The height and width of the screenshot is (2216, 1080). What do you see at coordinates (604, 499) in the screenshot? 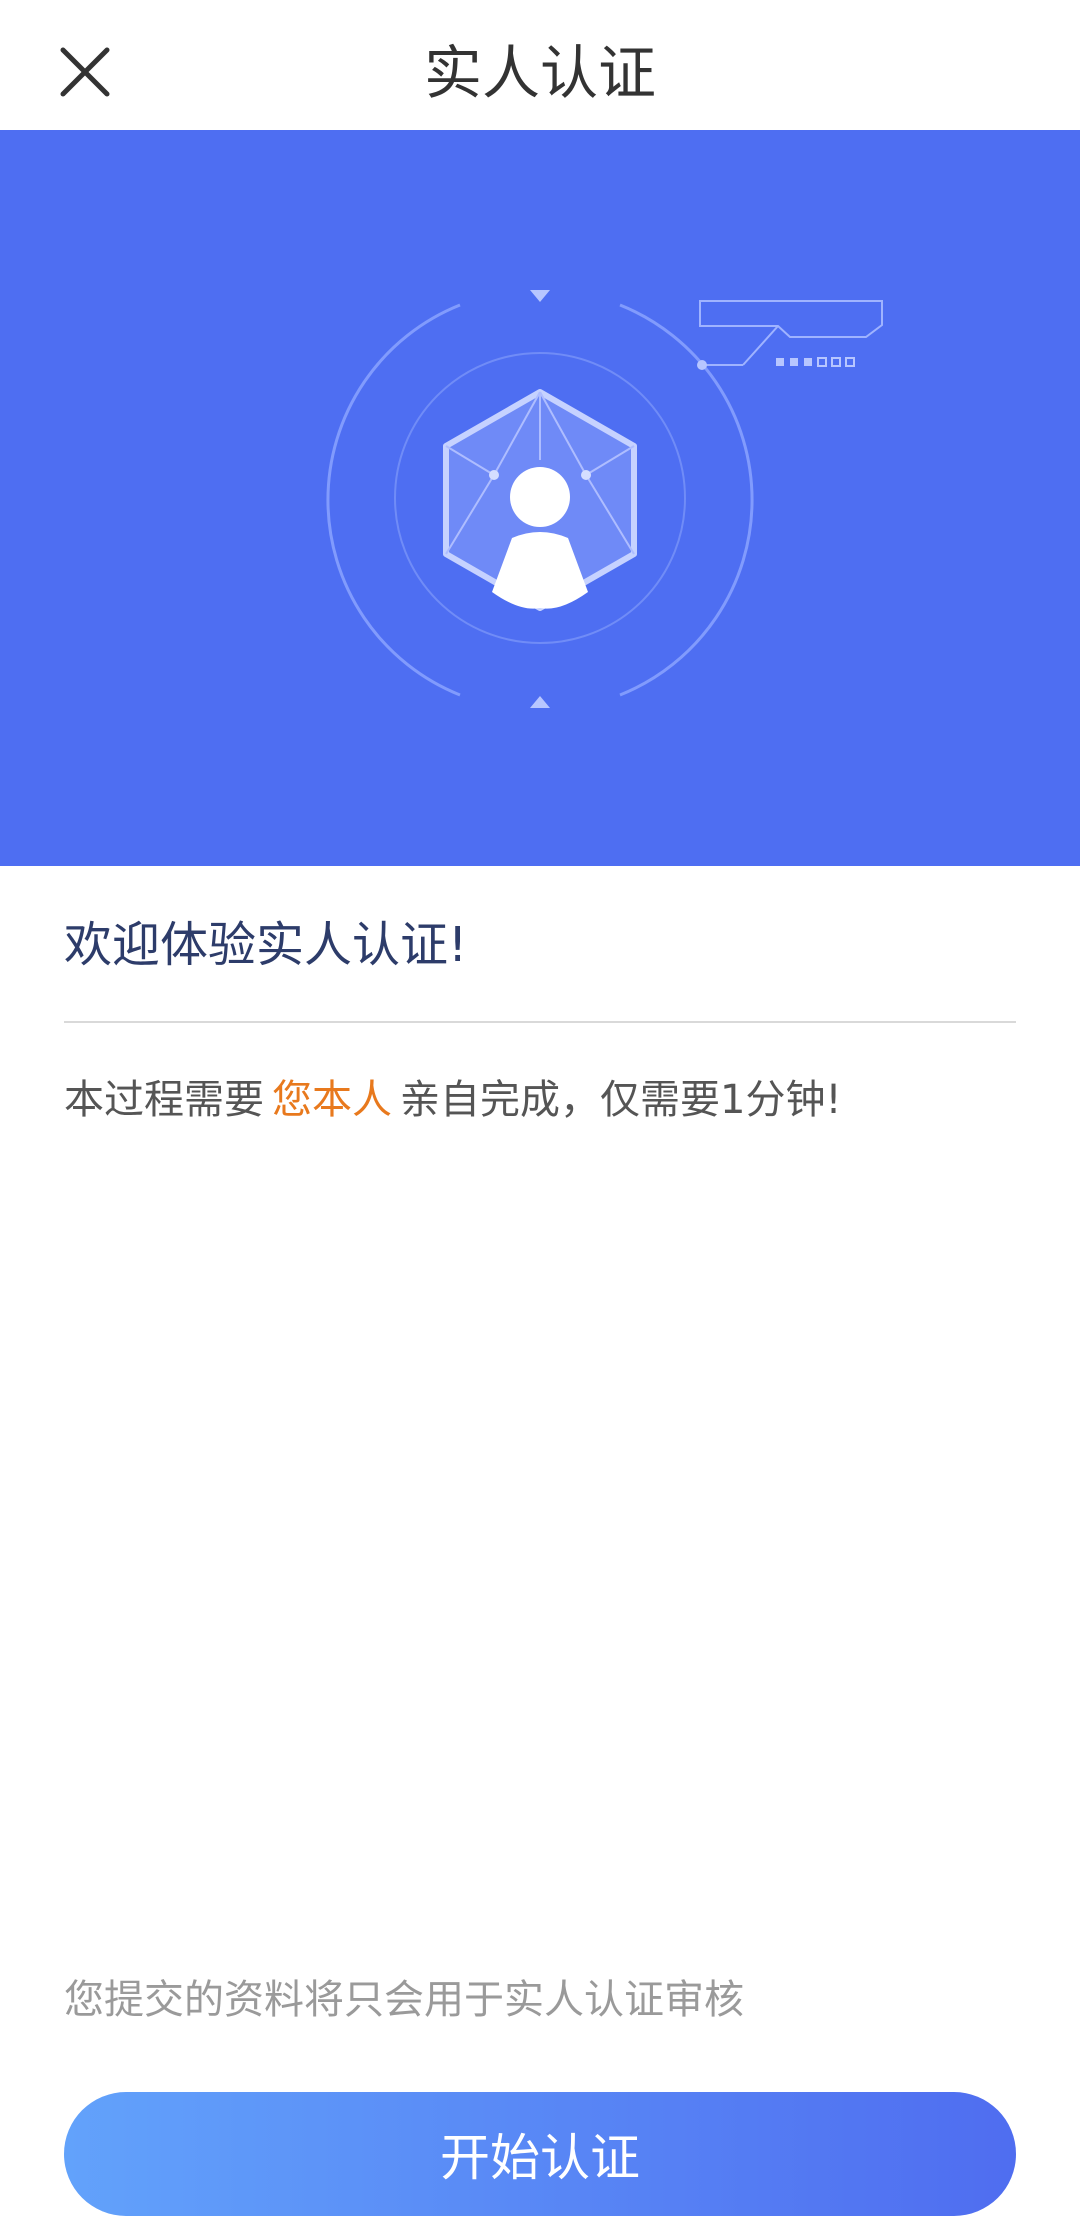
I see `face-verification-icon` at bounding box center [604, 499].